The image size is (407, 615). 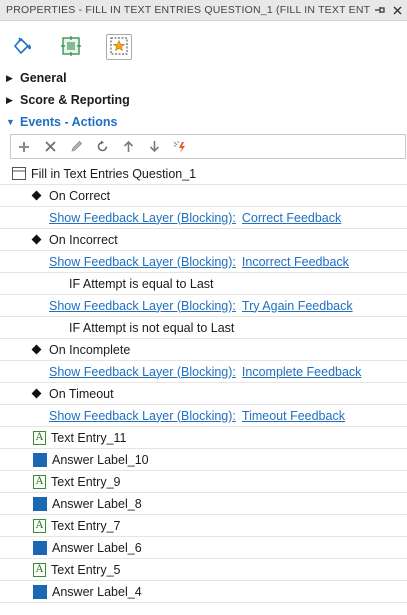 What do you see at coordinates (203, 592) in the screenshot?
I see `list-item-answer-label: Answer Label_4` at bounding box center [203, 592].